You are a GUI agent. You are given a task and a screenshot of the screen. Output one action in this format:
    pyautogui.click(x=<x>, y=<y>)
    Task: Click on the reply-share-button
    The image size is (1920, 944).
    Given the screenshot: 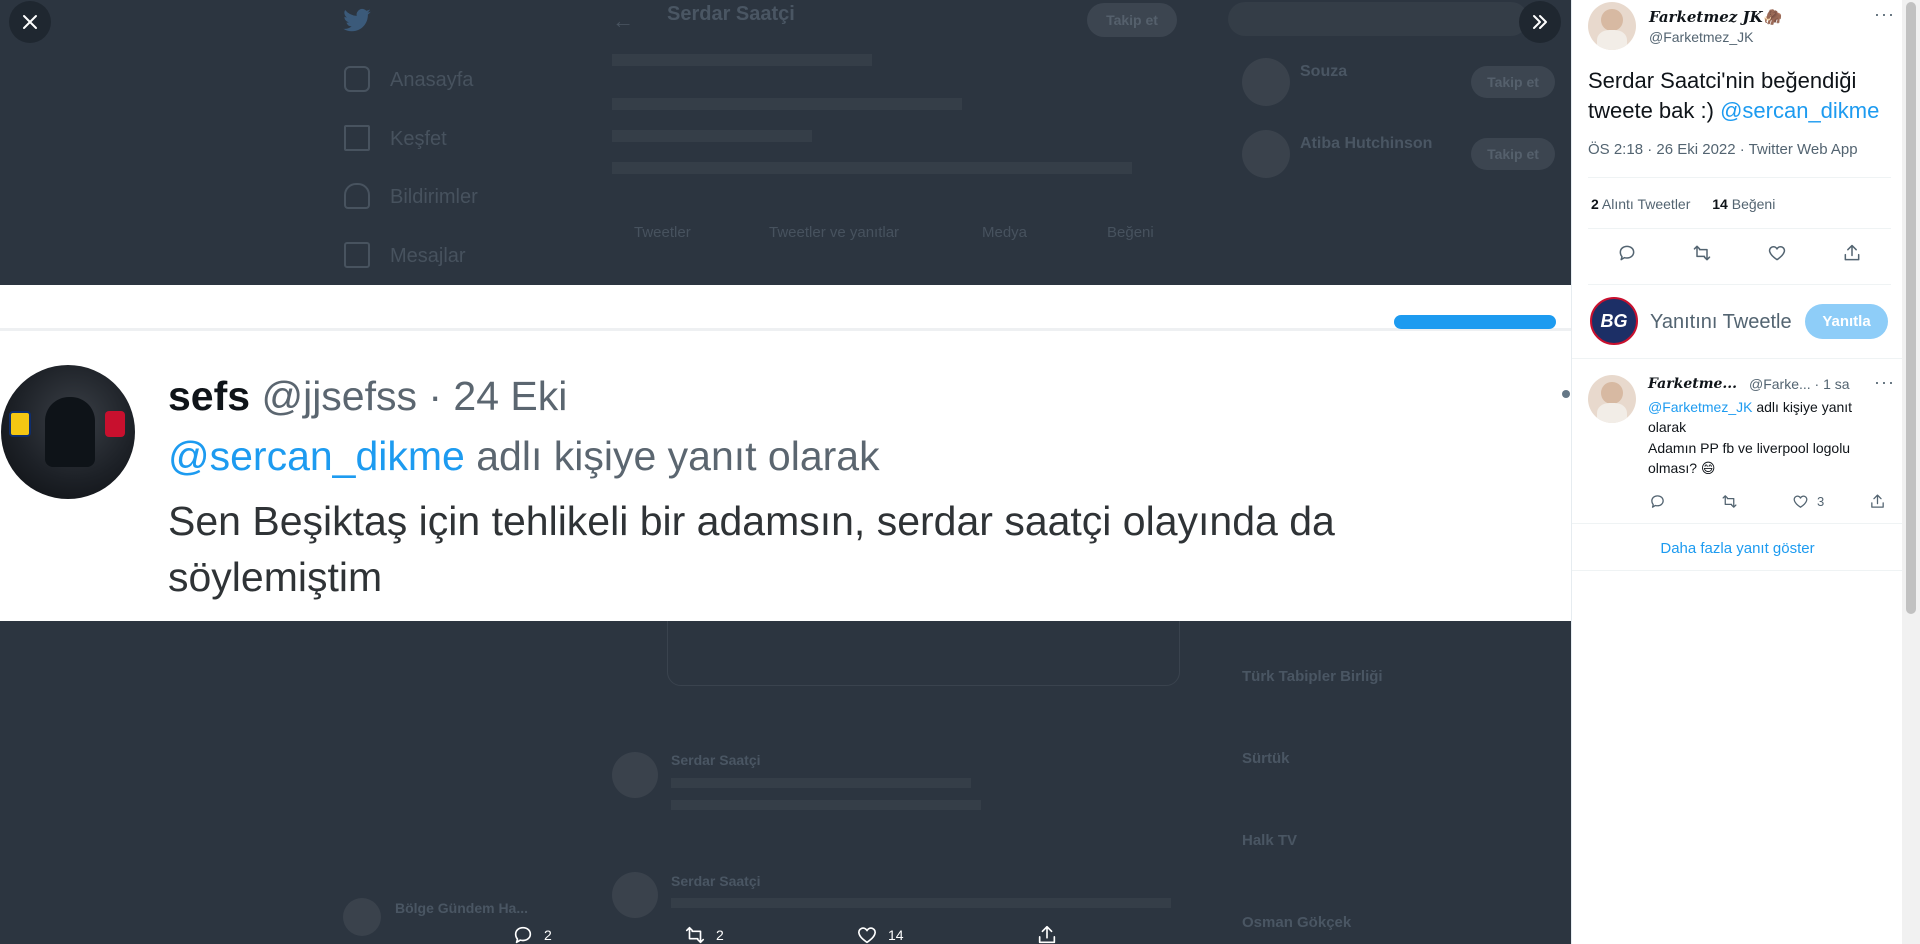 What is the action you would take?
    pyautogui.click(x=1877, y=501)
    